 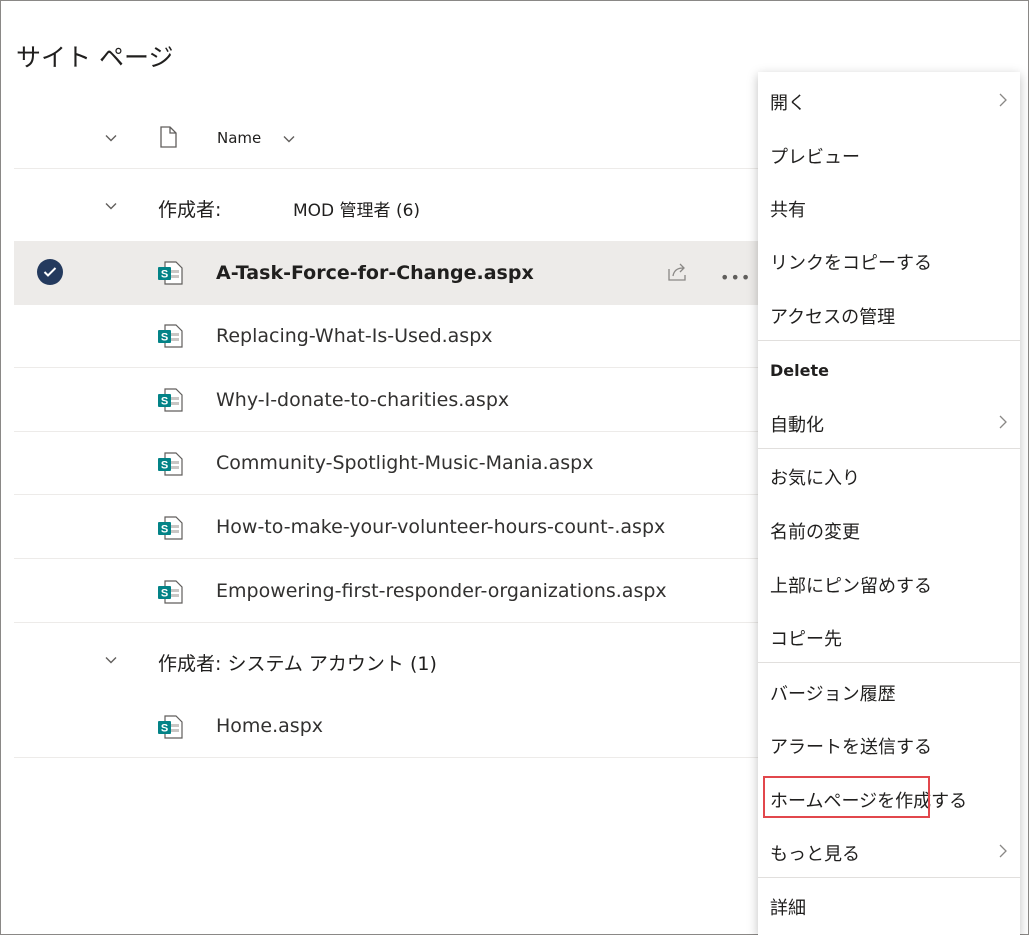 What do you see at coordinates (851, 585) in the screenshot?
I see `menu-item-pin-to-top: 上部にピン留めする` at bounding box center [851, 585].